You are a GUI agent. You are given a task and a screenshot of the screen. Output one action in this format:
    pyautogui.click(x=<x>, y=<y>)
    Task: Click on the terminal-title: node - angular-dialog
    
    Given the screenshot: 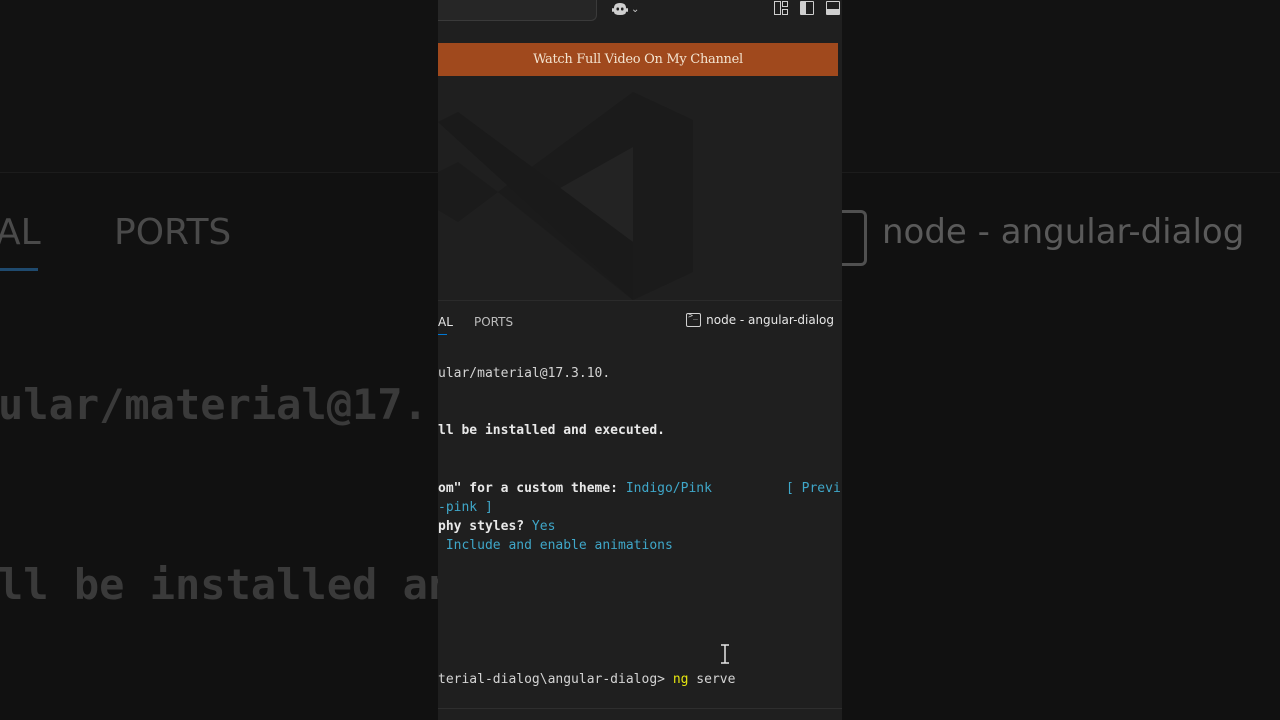 What is the action you would take?
    pyautogui.click(x=770, y=320)
    